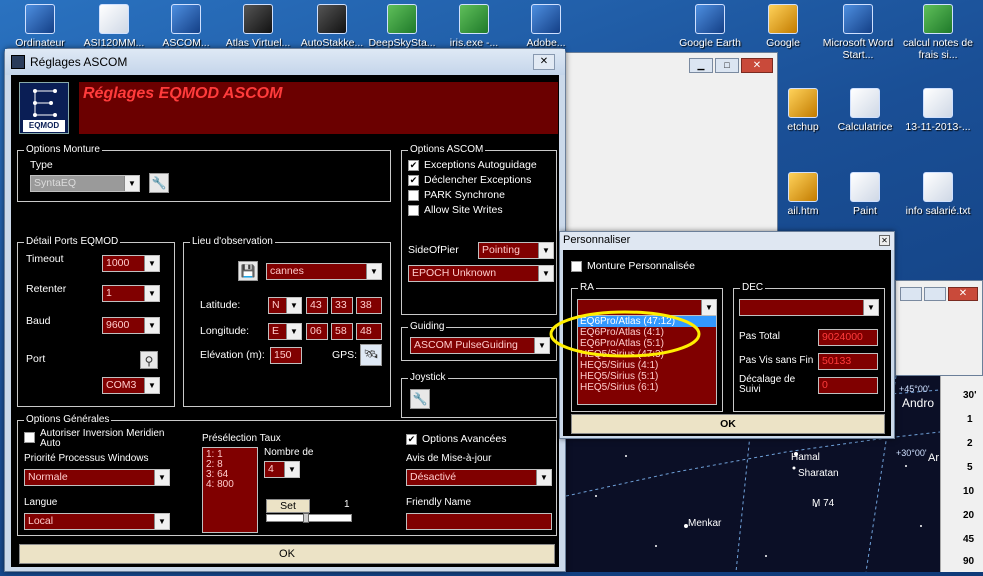 The image size is (983, 576). I want to click on friendly-name-input, so click(479, 521).